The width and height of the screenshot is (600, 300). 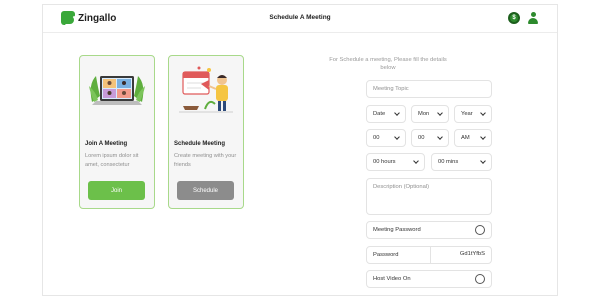 I want to click on description-textarea: Description (Optional), so click(x=429, y=196).